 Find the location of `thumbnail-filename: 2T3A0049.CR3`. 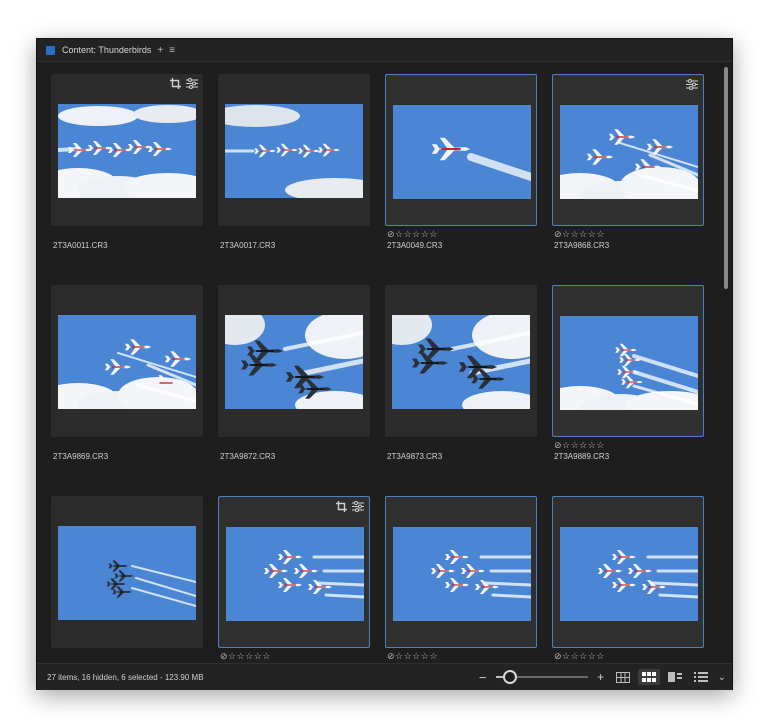

thumbnail-filename: 2T3A0049.CR3 is located at coordinates (415, 245).